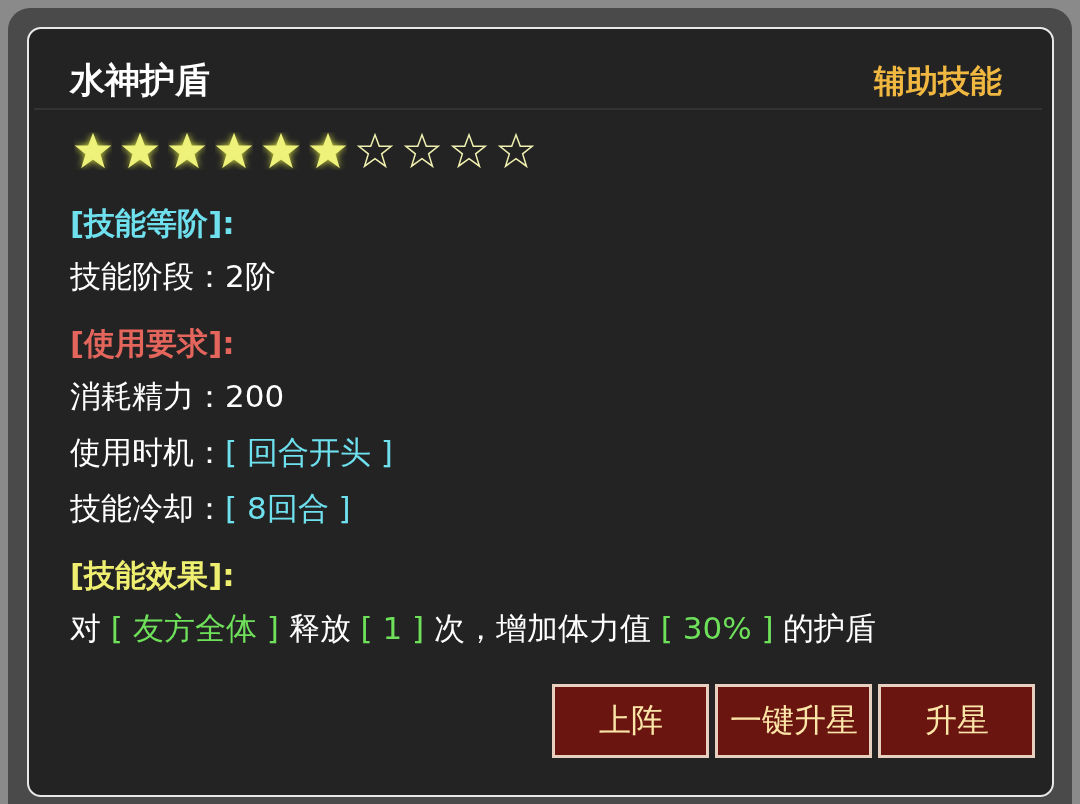 The width and height of the screenshot is (1080, 804). What do you see at coordinates (793, 721) in the screenshot?
I see `action-button: 一键升星` at bounding box center [793, 721].